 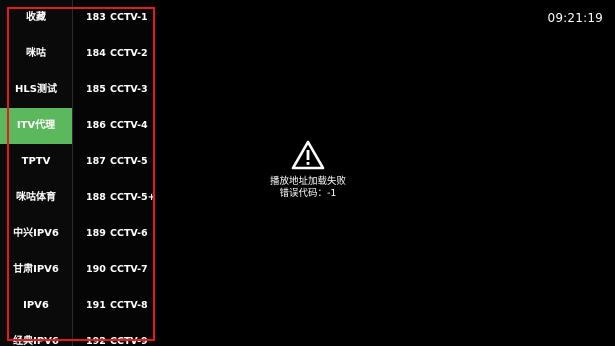 What do you see at coordinates (36, 234) in the screenshot?
I see `category-item-zte-ipv6: 中兴IPV6` at bounding box center [36, 234].